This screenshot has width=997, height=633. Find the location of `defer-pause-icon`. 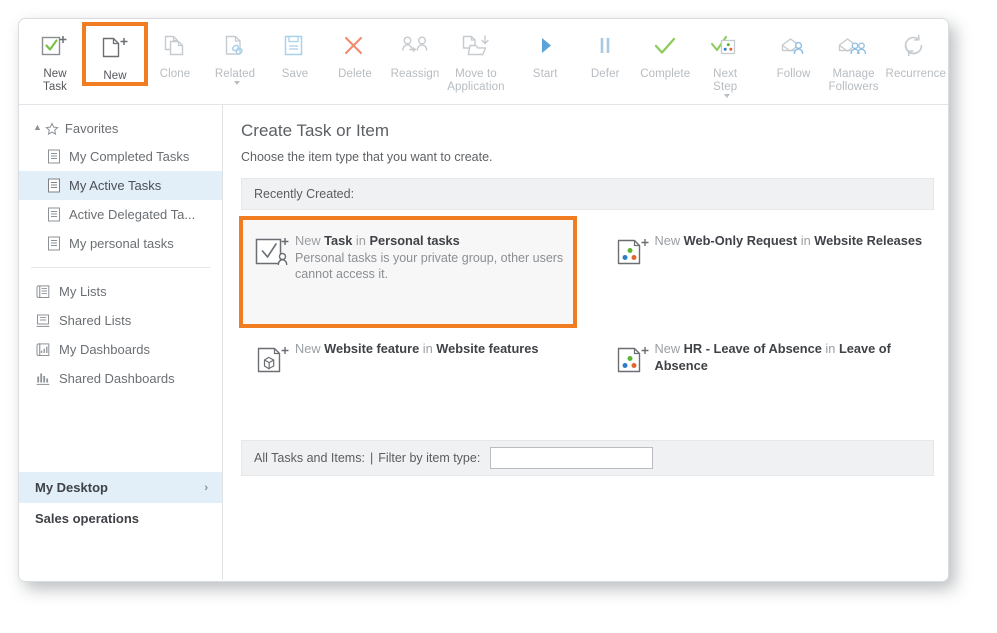

defer-pause-icon is located at coordinates (605, 46).